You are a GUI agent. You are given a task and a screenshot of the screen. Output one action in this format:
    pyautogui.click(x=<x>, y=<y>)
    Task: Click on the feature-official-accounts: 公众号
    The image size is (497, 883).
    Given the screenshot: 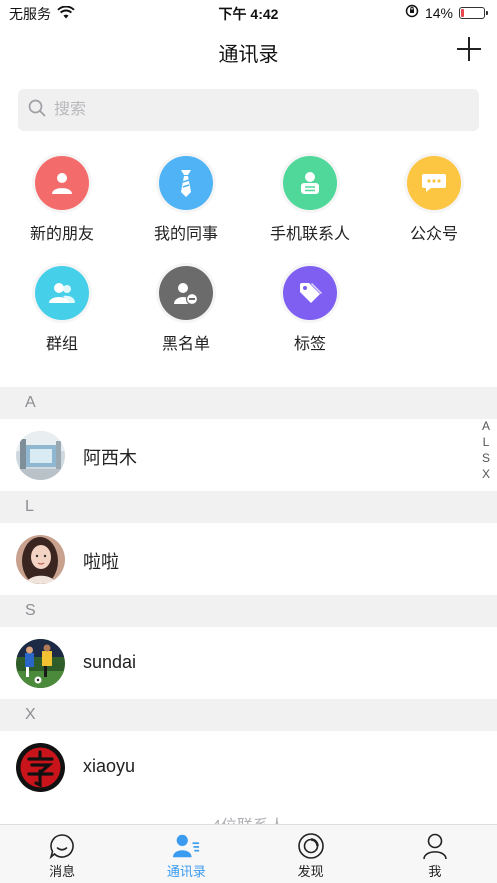 What is the action you would take?
    pyautogui.click(x=434, y=200)
    